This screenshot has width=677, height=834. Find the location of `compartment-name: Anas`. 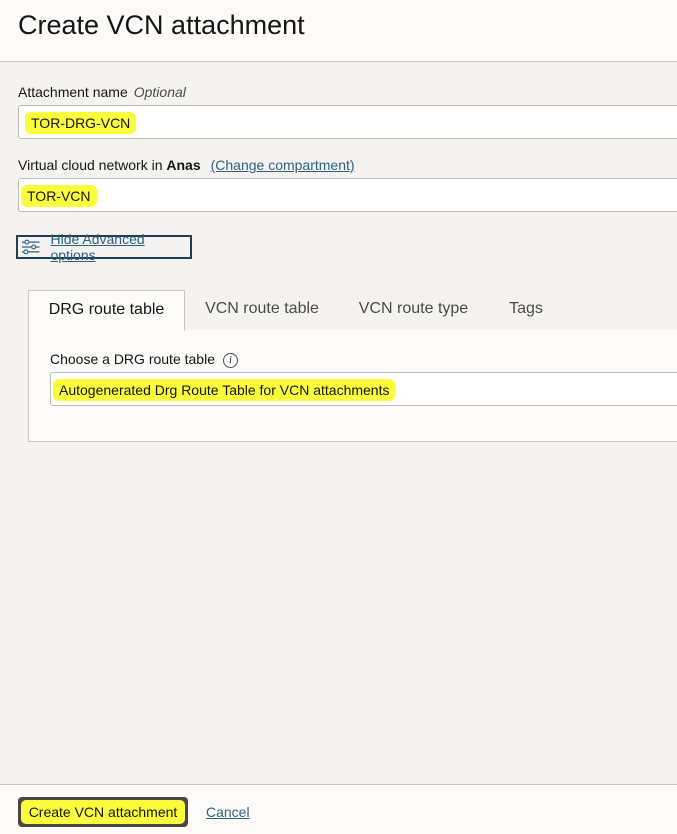

compartment-name: Anas is located at coordinates (183, 165).